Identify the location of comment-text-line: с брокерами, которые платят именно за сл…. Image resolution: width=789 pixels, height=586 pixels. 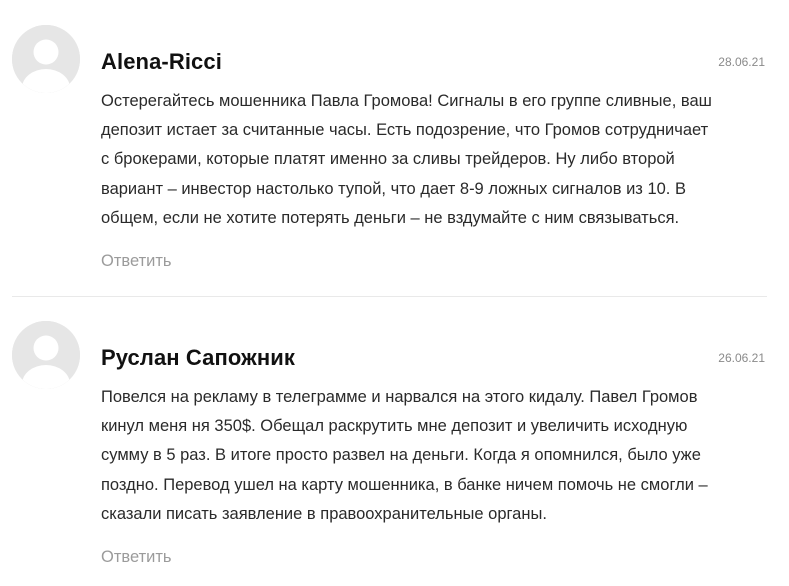
(388, 159).